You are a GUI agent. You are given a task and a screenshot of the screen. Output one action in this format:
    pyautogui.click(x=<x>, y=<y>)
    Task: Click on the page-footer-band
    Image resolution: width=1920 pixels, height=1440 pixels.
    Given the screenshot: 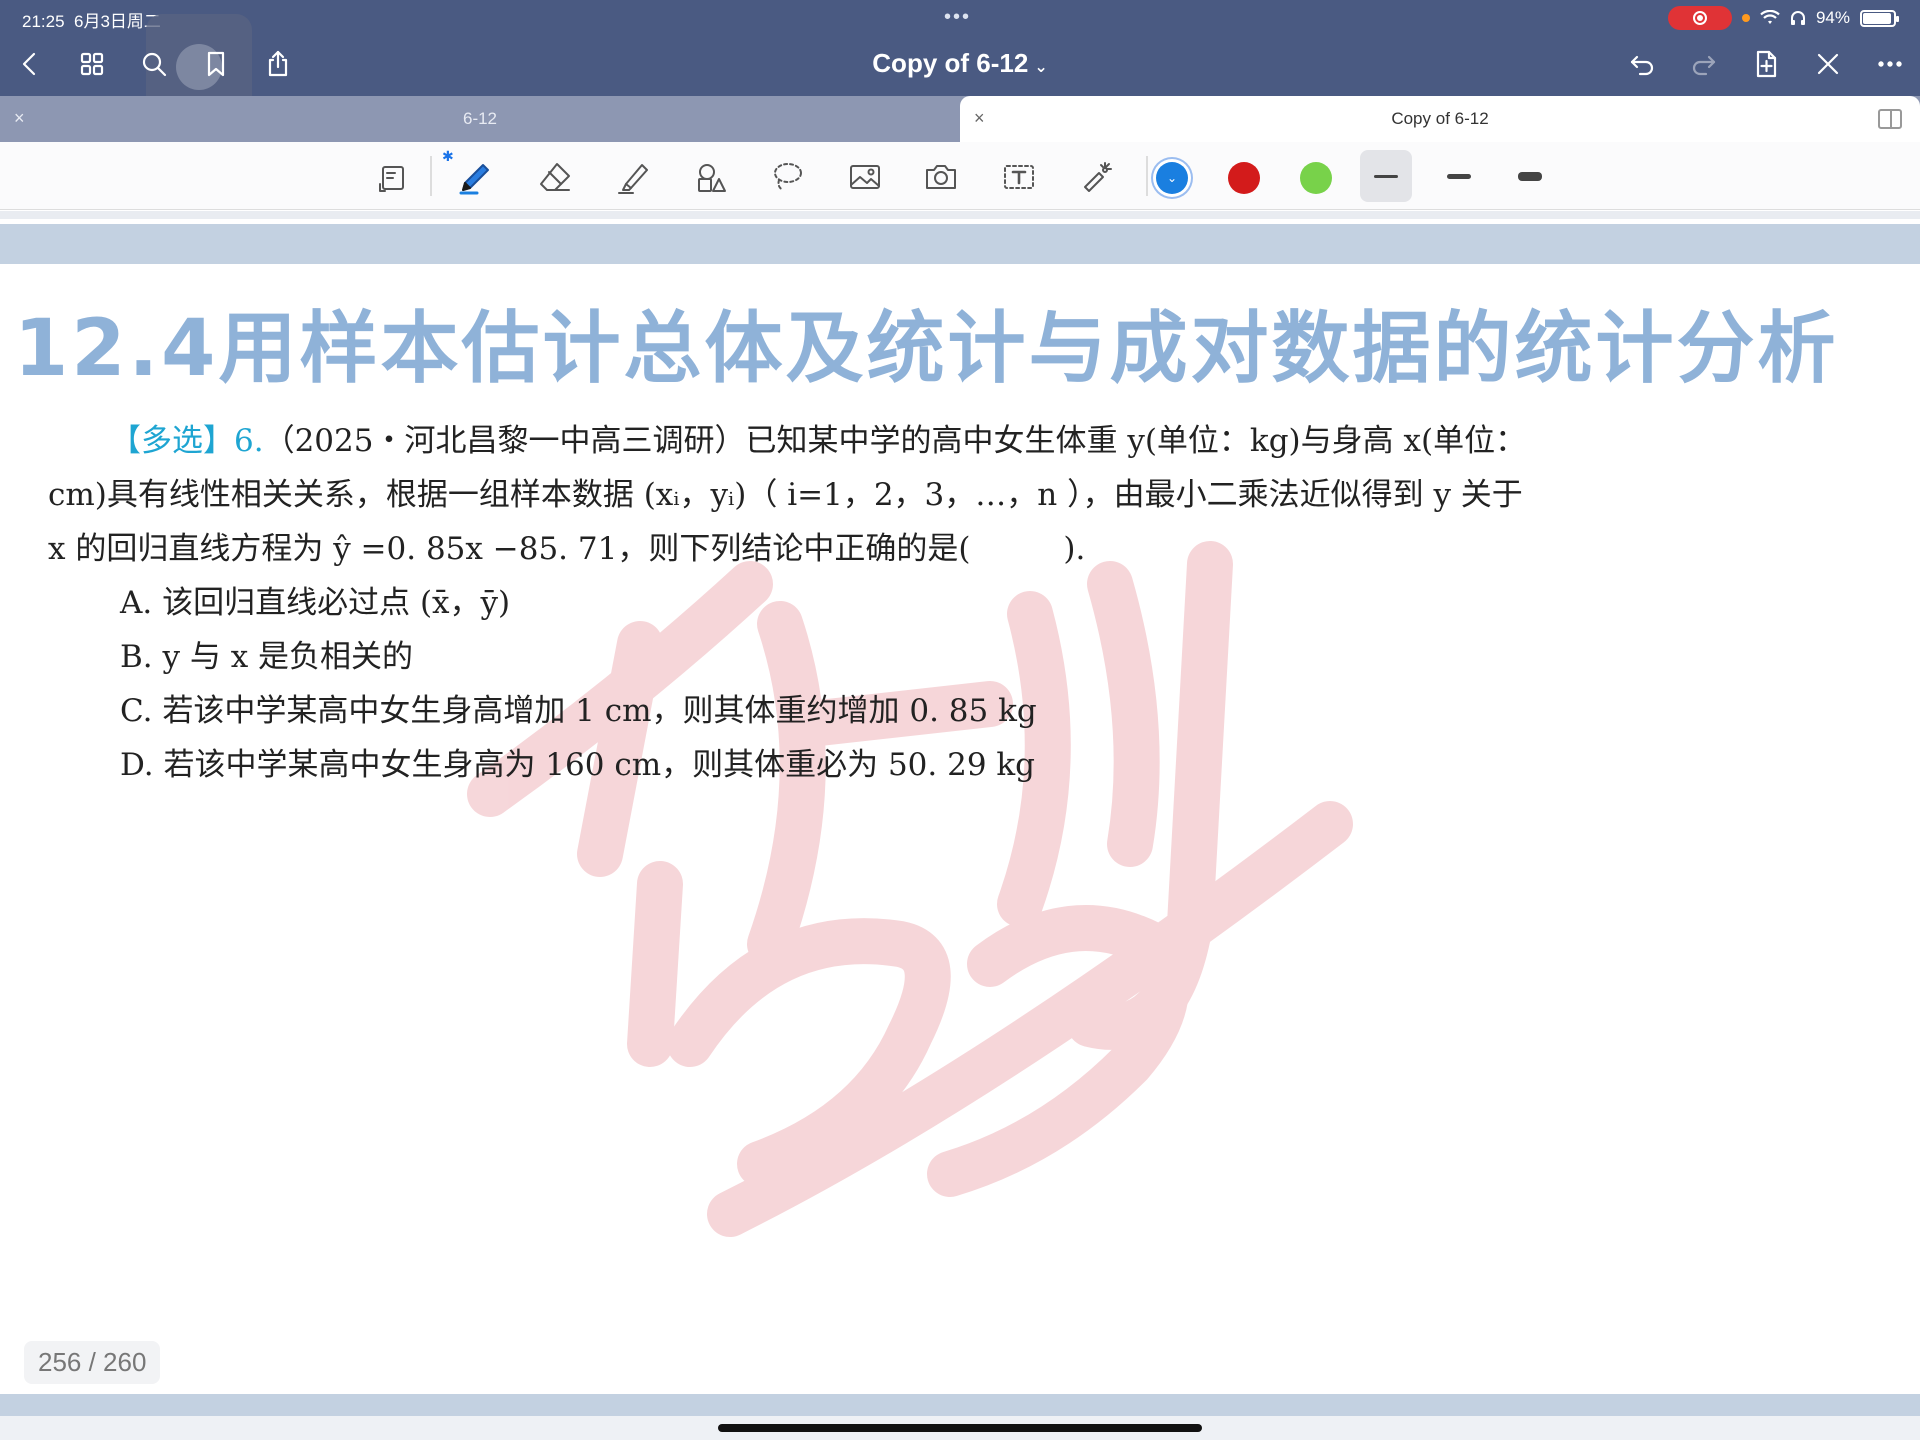 What is the action you would take?
    pyautogui.click(x=960, y=1405)
    